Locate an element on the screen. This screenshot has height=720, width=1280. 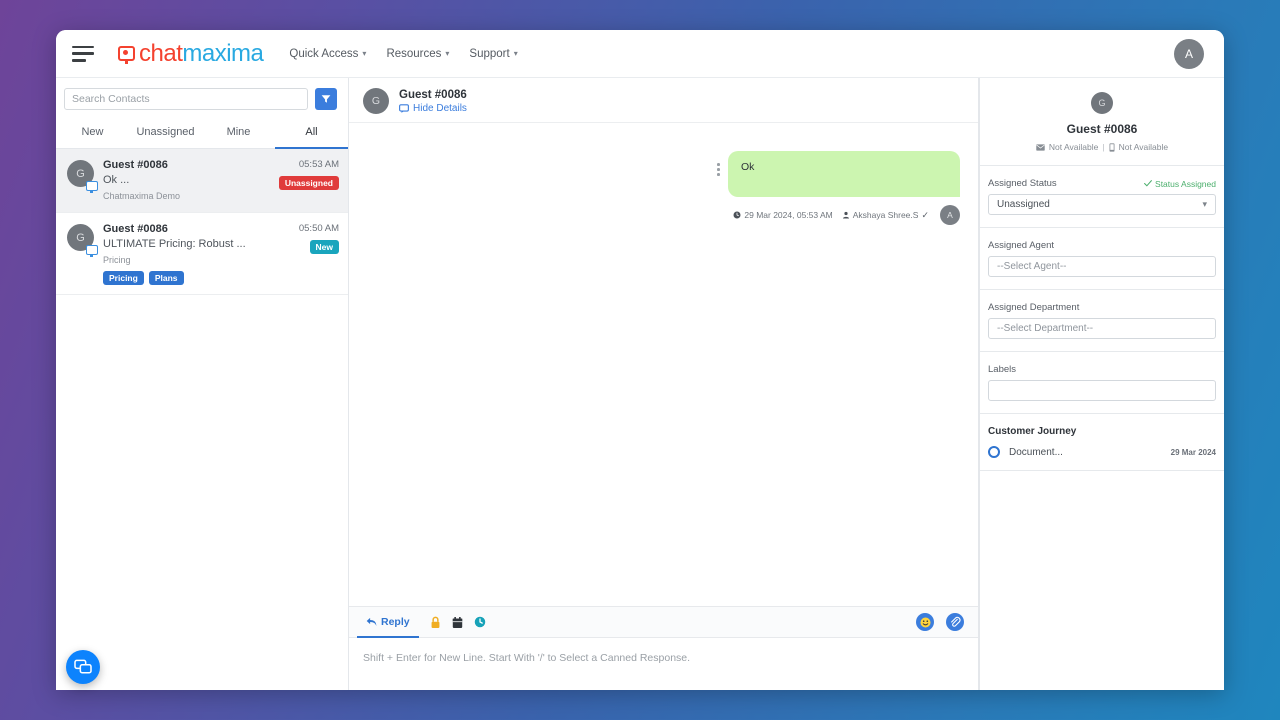
tab-mine: Mine is located at coordinates (238, 133).